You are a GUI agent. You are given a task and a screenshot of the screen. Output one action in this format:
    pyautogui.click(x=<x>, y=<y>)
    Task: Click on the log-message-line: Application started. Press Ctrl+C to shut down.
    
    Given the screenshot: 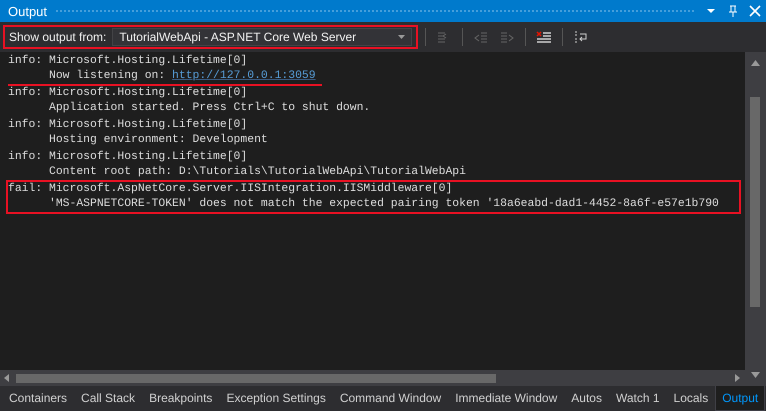 What is the action you would take?
    pyautogui.click(x=209, y=108)
    